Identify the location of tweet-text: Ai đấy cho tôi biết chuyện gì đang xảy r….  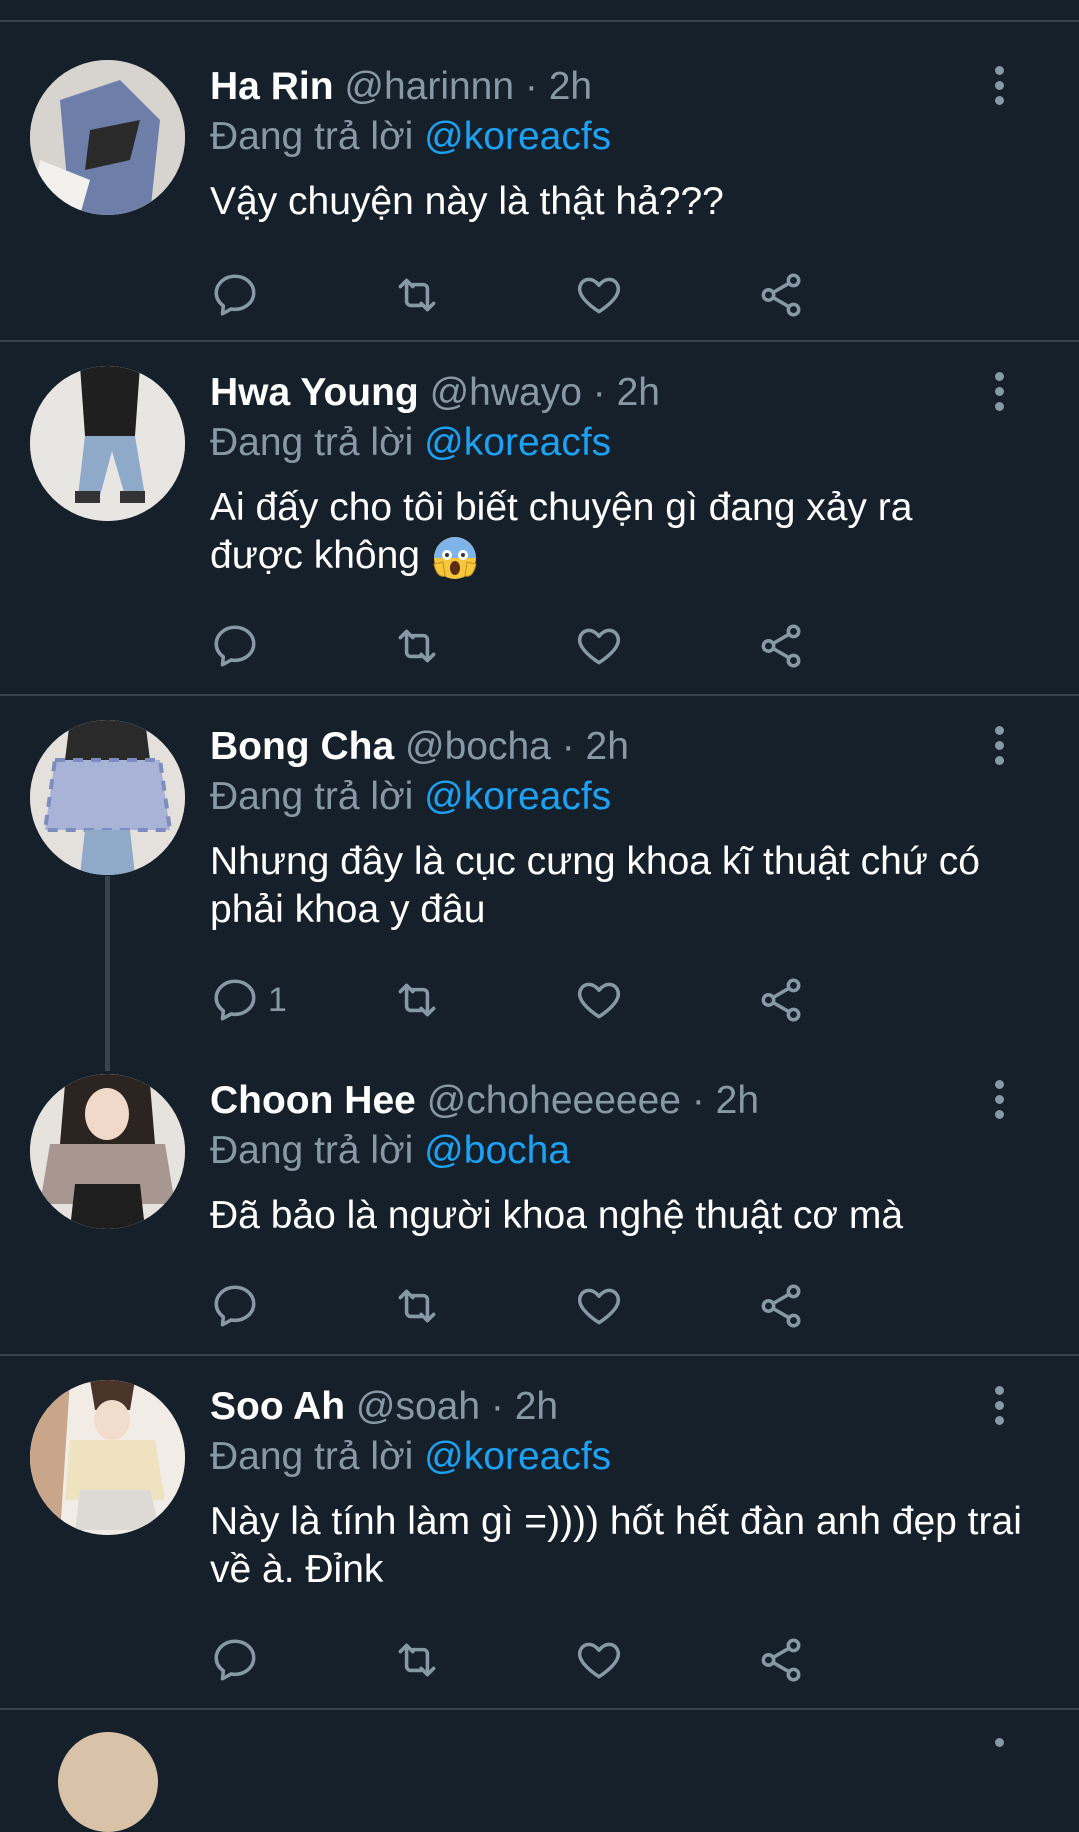
(600, 533).